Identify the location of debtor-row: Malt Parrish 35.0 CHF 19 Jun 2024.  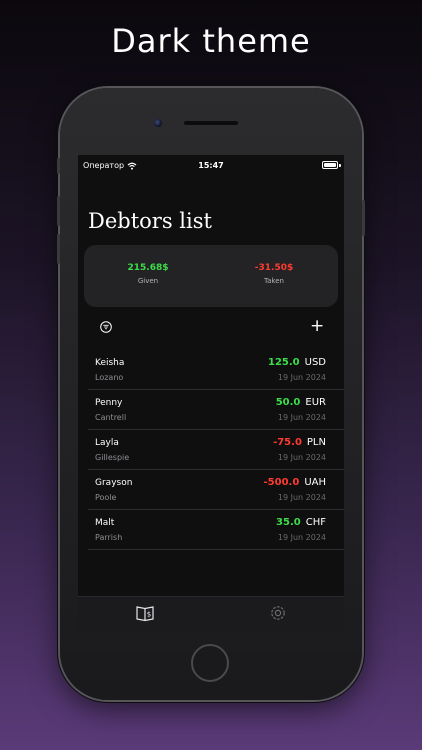
(216, 530).